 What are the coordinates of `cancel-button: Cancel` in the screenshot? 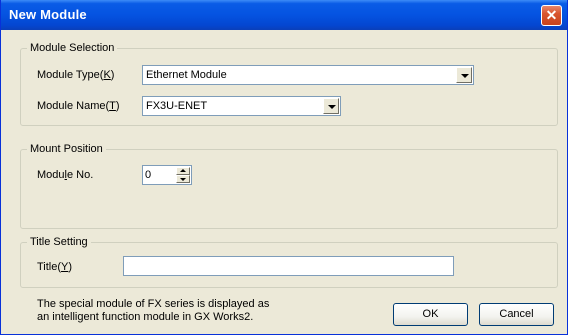 It's located at (516, 314).